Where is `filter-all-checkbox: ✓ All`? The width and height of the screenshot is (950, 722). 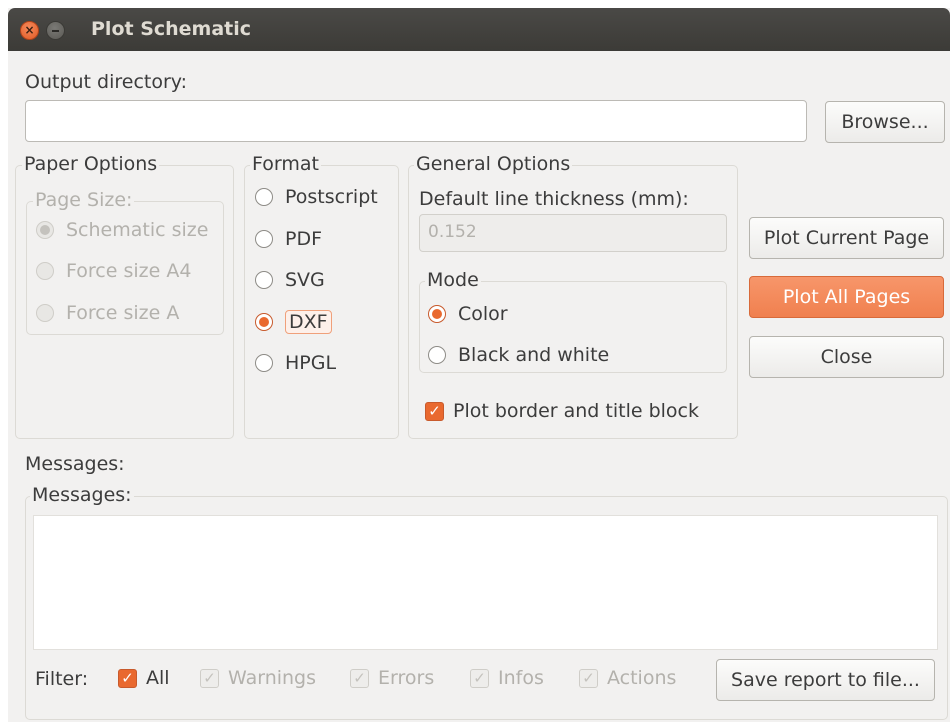 filter-all-checkbox: ✓ All is located at coordinates (144, 678).